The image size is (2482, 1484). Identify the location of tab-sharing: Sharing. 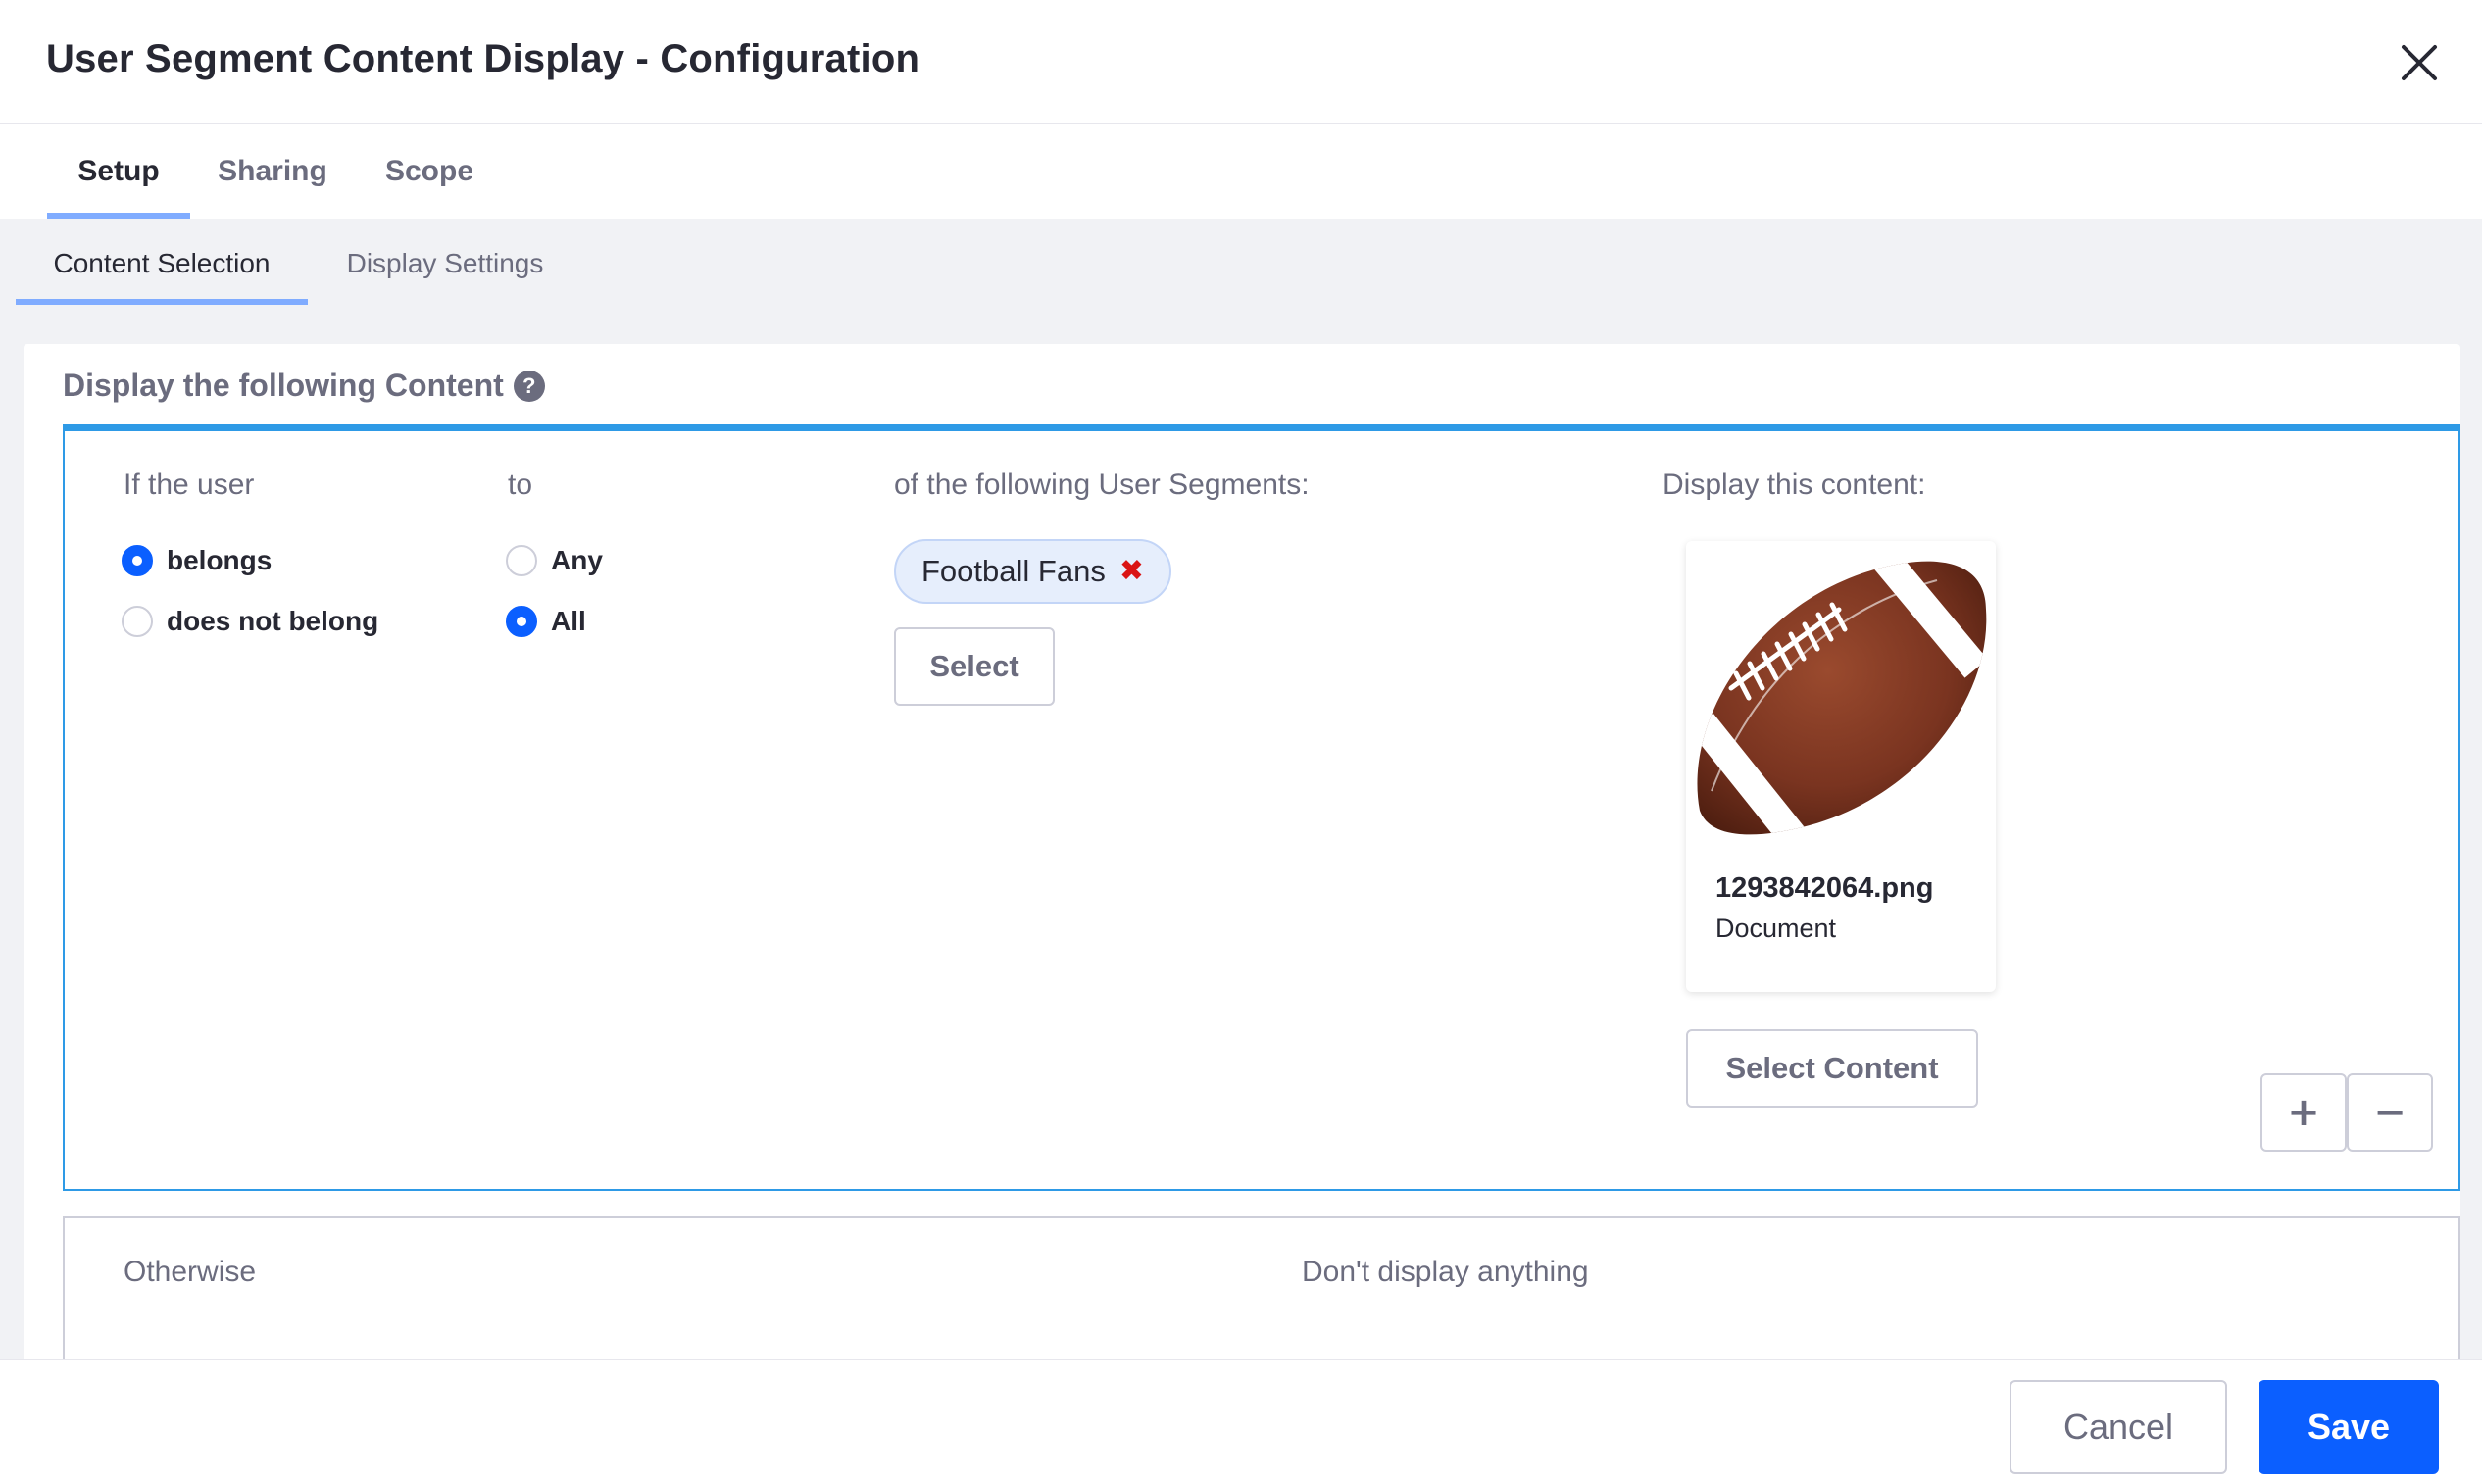
(272, 171).